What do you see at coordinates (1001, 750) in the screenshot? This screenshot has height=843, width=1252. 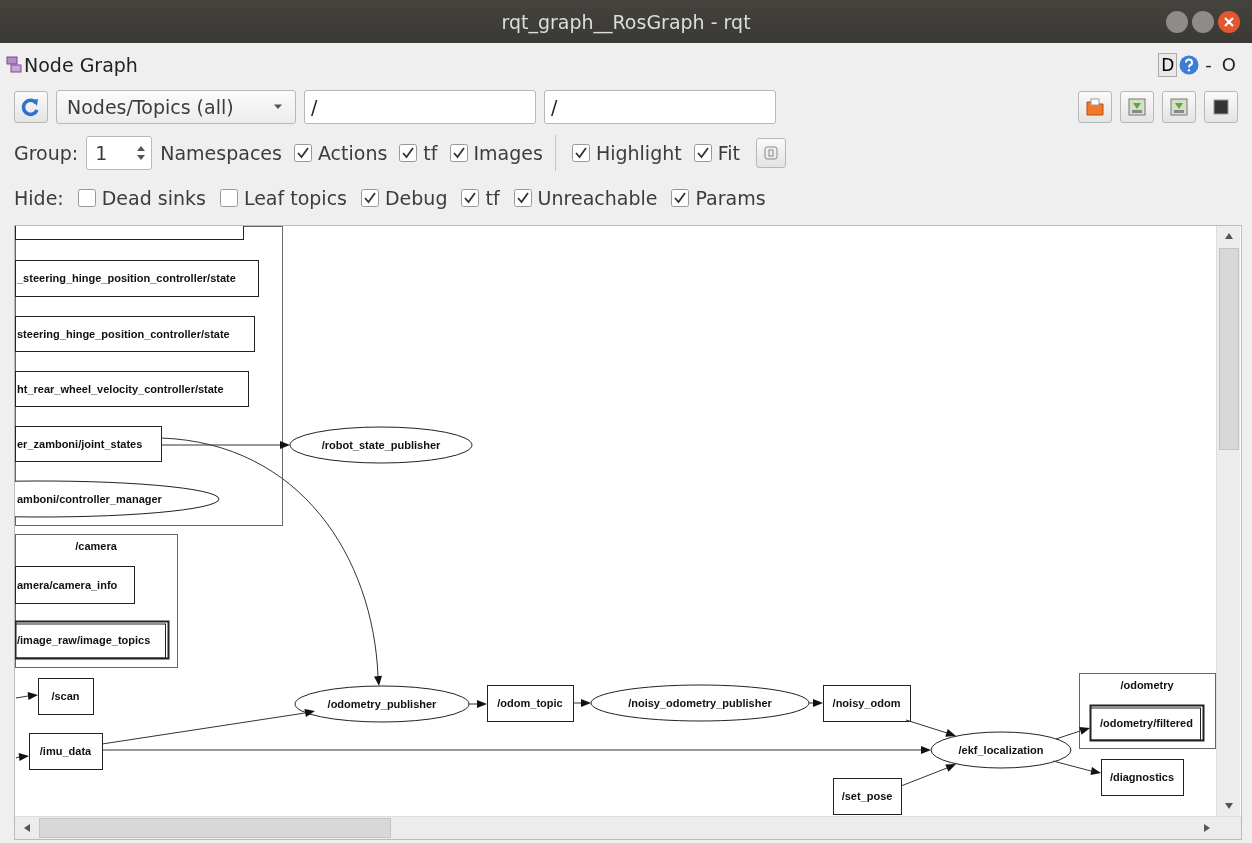 I see `ros-node: /ekf_localization` at bounding box center [1001, 750].